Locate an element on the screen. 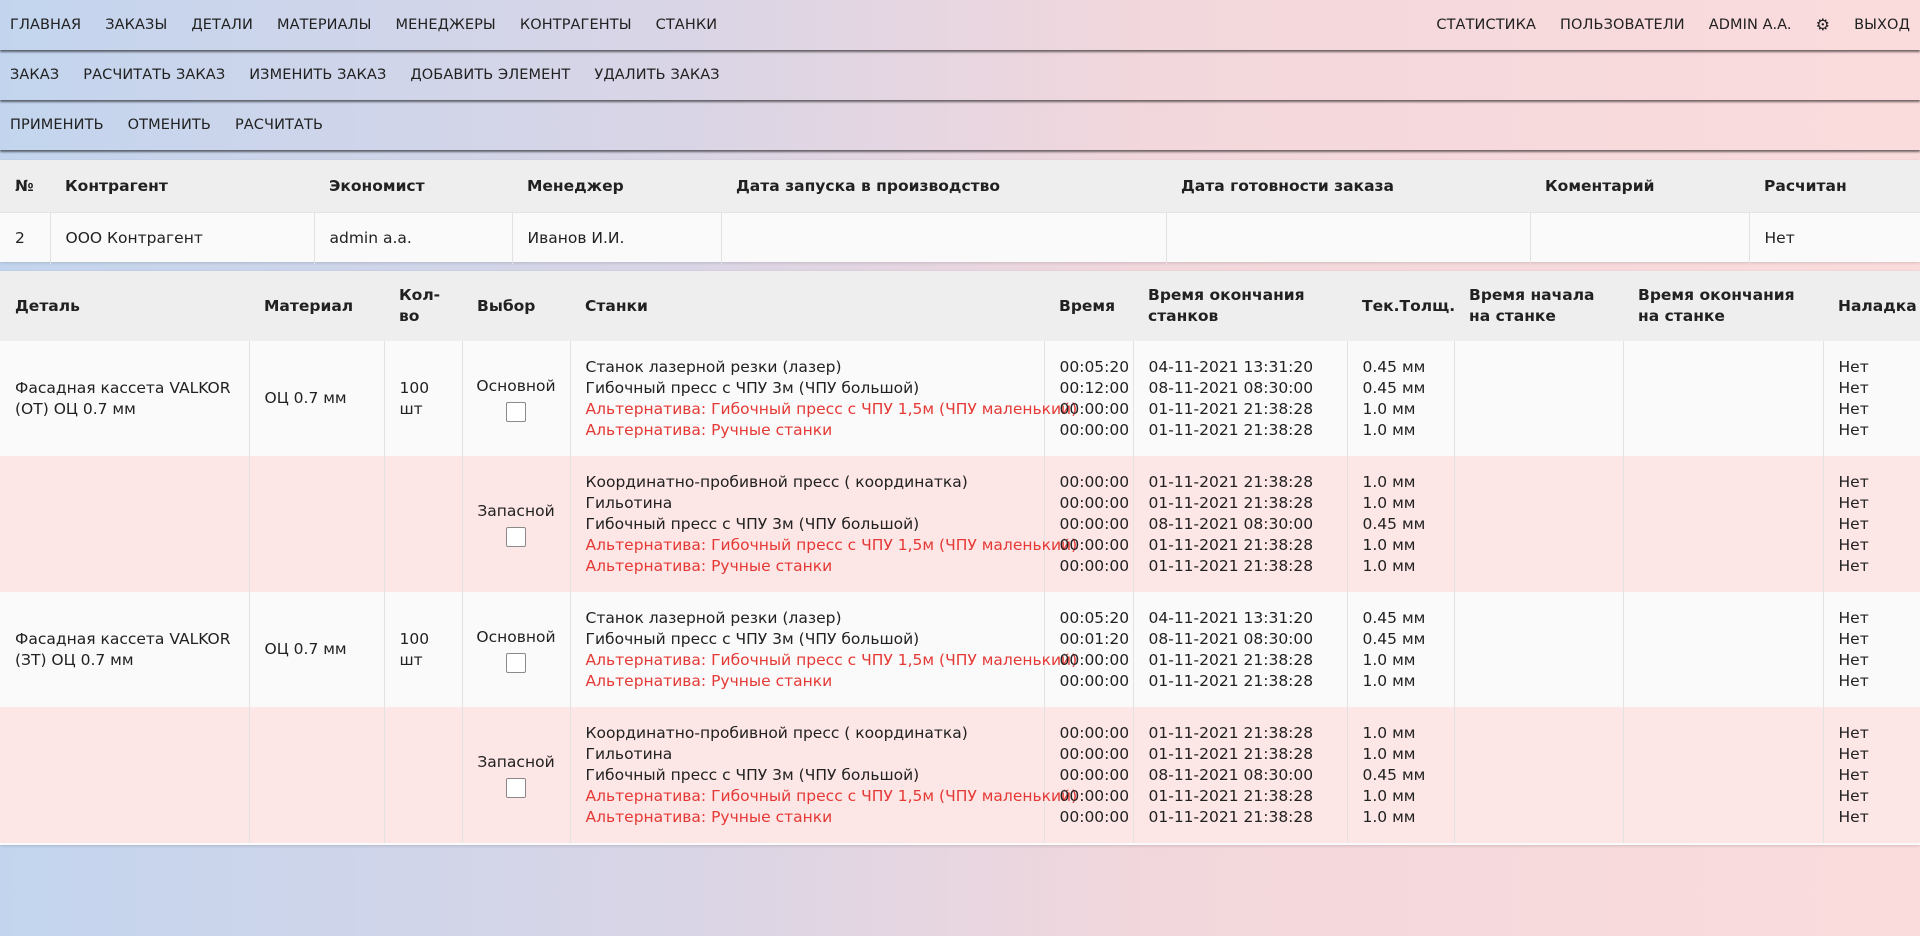 The width and height of the screenshot is (1920, 936). nav-managers: МЕНЕДЖЕРЫ is located at coordinates (446, 25).